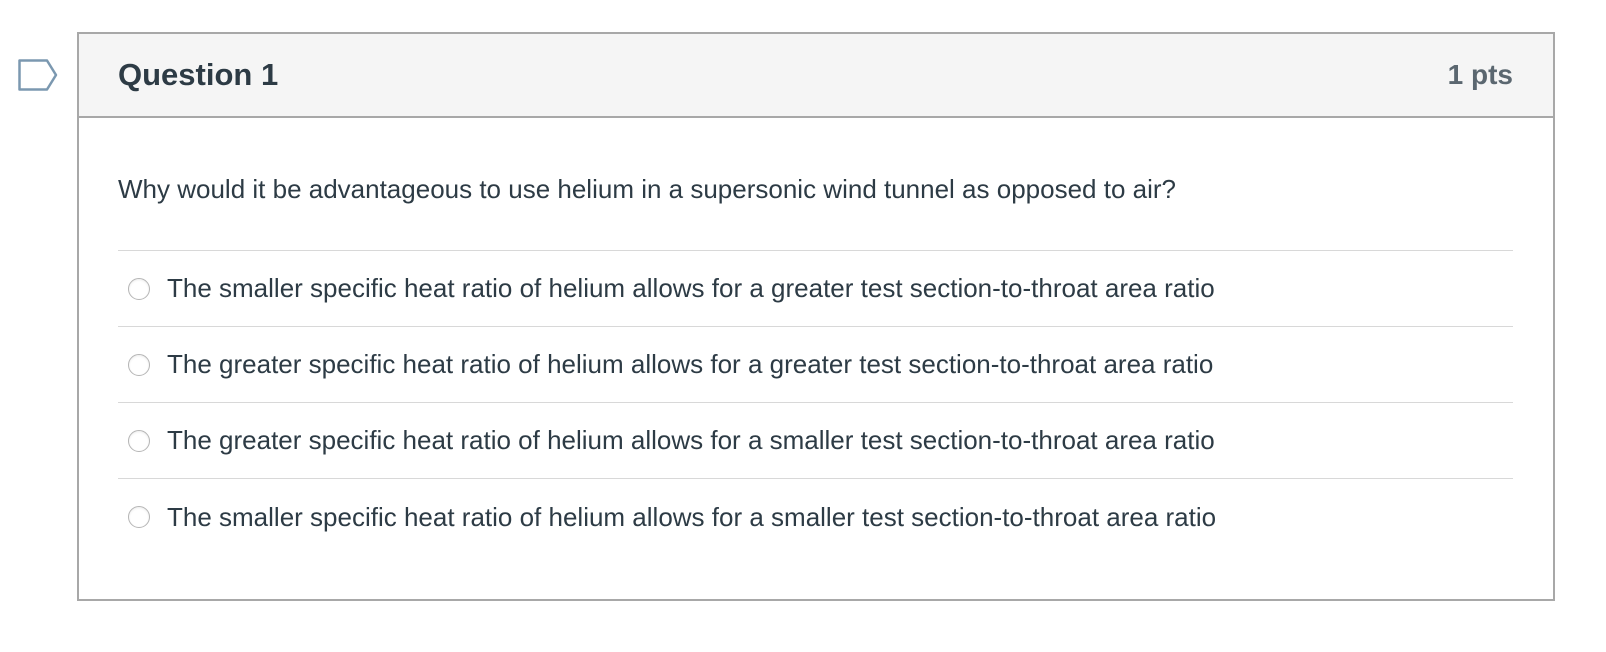 The width and height of the screenshot is (1606, 652). Describe the element at coordinates (38, 75) in the screenshot. I see `flag-question-icon` at that location.